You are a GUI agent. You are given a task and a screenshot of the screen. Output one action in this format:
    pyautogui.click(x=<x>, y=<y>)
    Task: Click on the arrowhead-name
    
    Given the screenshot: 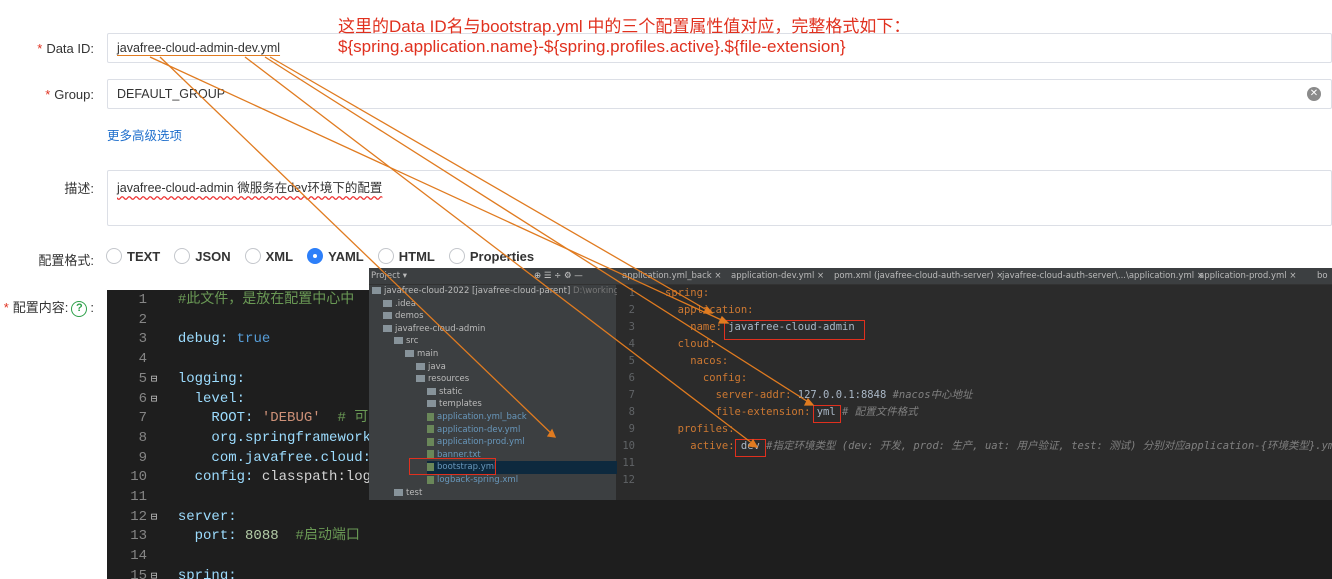 What is the action you would take?
    pyautogui.click(x=723, y=319)
    